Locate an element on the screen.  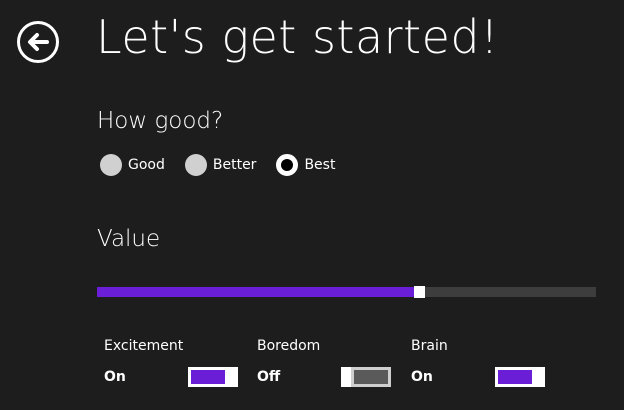
radio-good: Good is located at coordinates (132, 165).